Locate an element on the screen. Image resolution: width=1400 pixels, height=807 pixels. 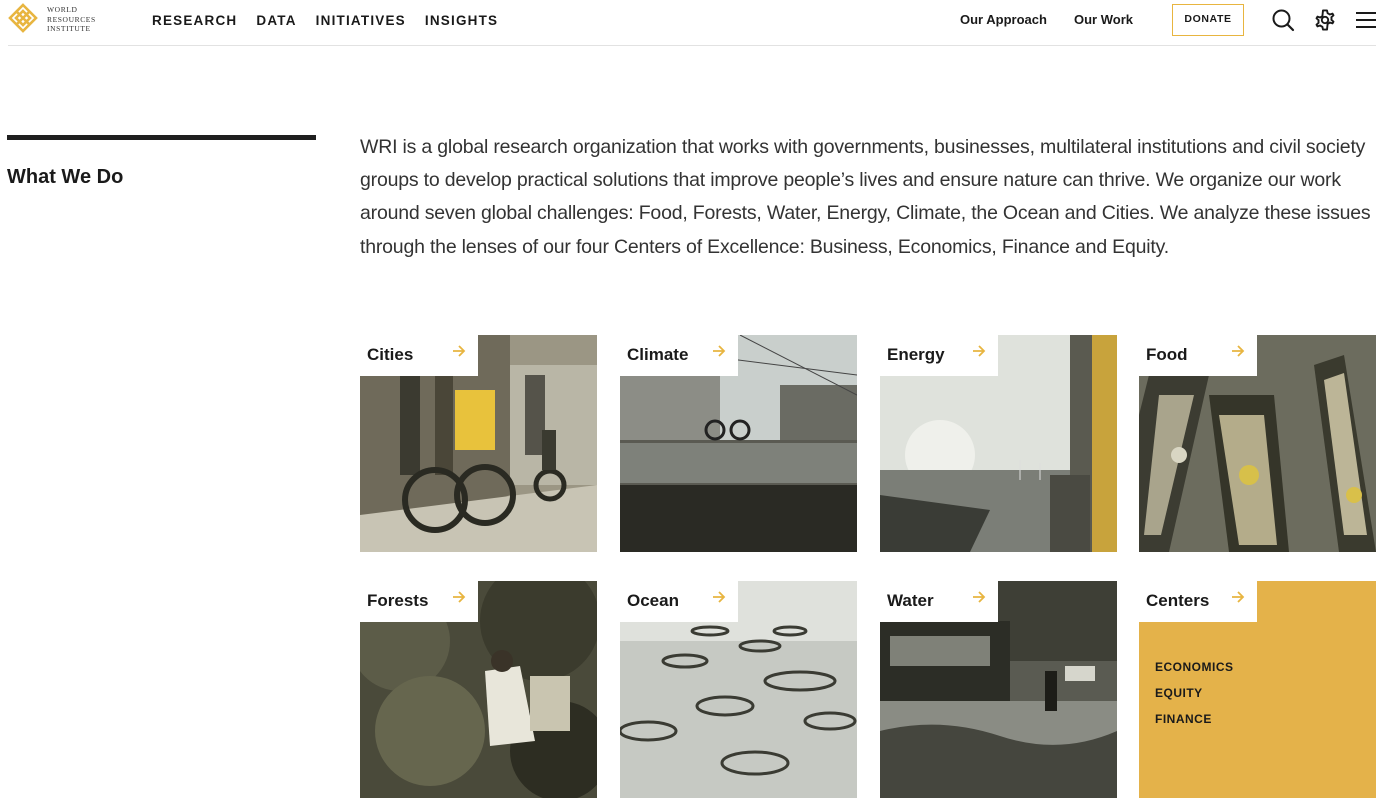
section-title: What We Do is located at coordinates (65, 177).